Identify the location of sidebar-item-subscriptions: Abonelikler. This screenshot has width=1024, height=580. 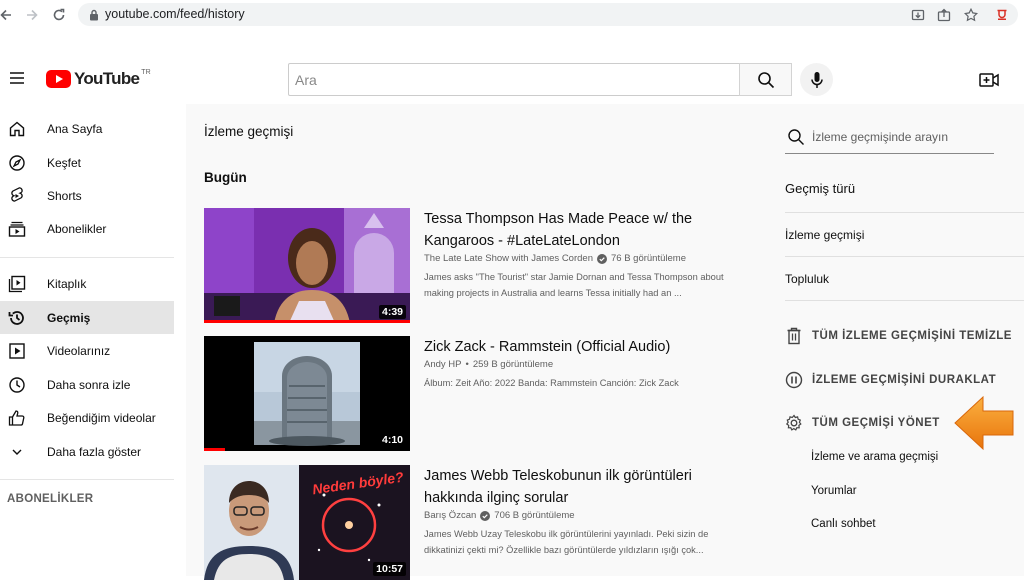
(87, 228).